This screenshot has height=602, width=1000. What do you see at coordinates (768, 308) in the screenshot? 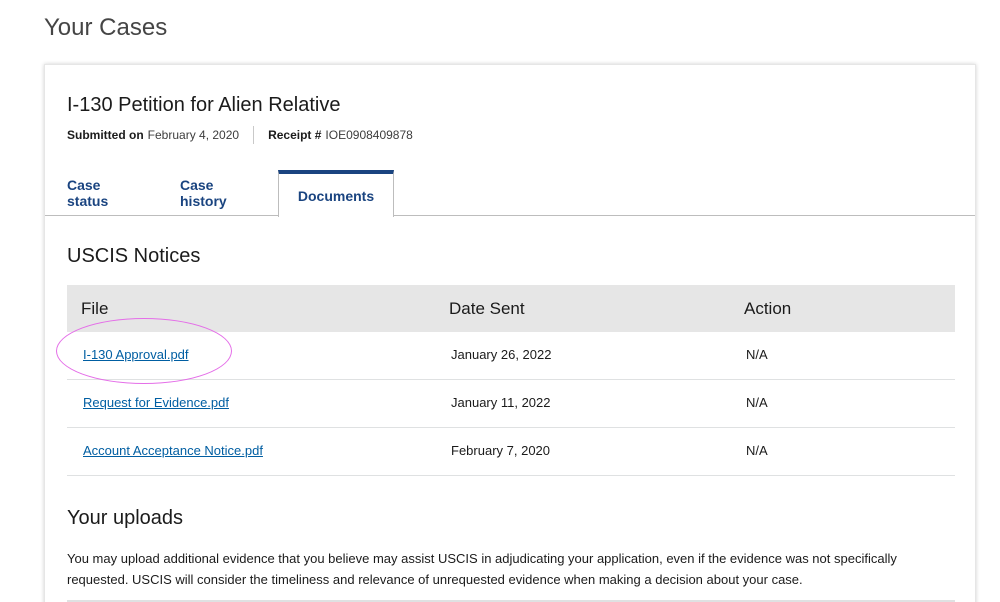
I see `column-header-action: Action` at bounding box center [768, 308].